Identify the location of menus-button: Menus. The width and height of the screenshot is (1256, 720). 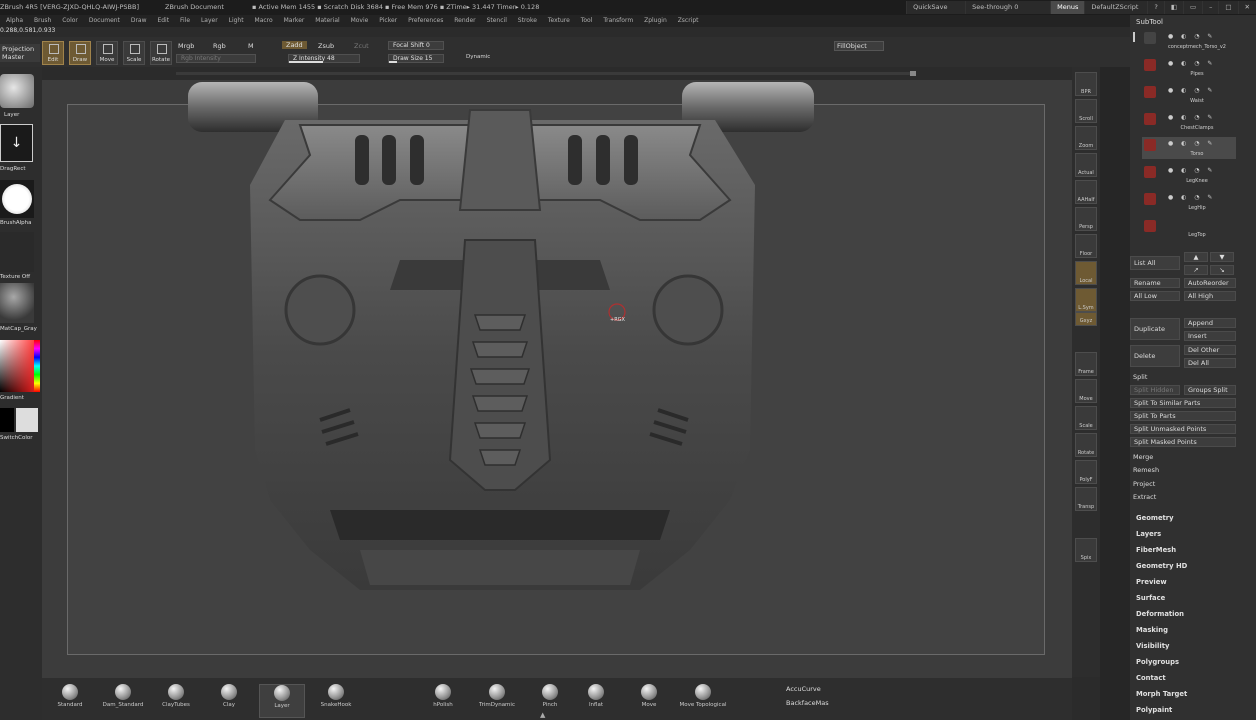
(1067, 7).